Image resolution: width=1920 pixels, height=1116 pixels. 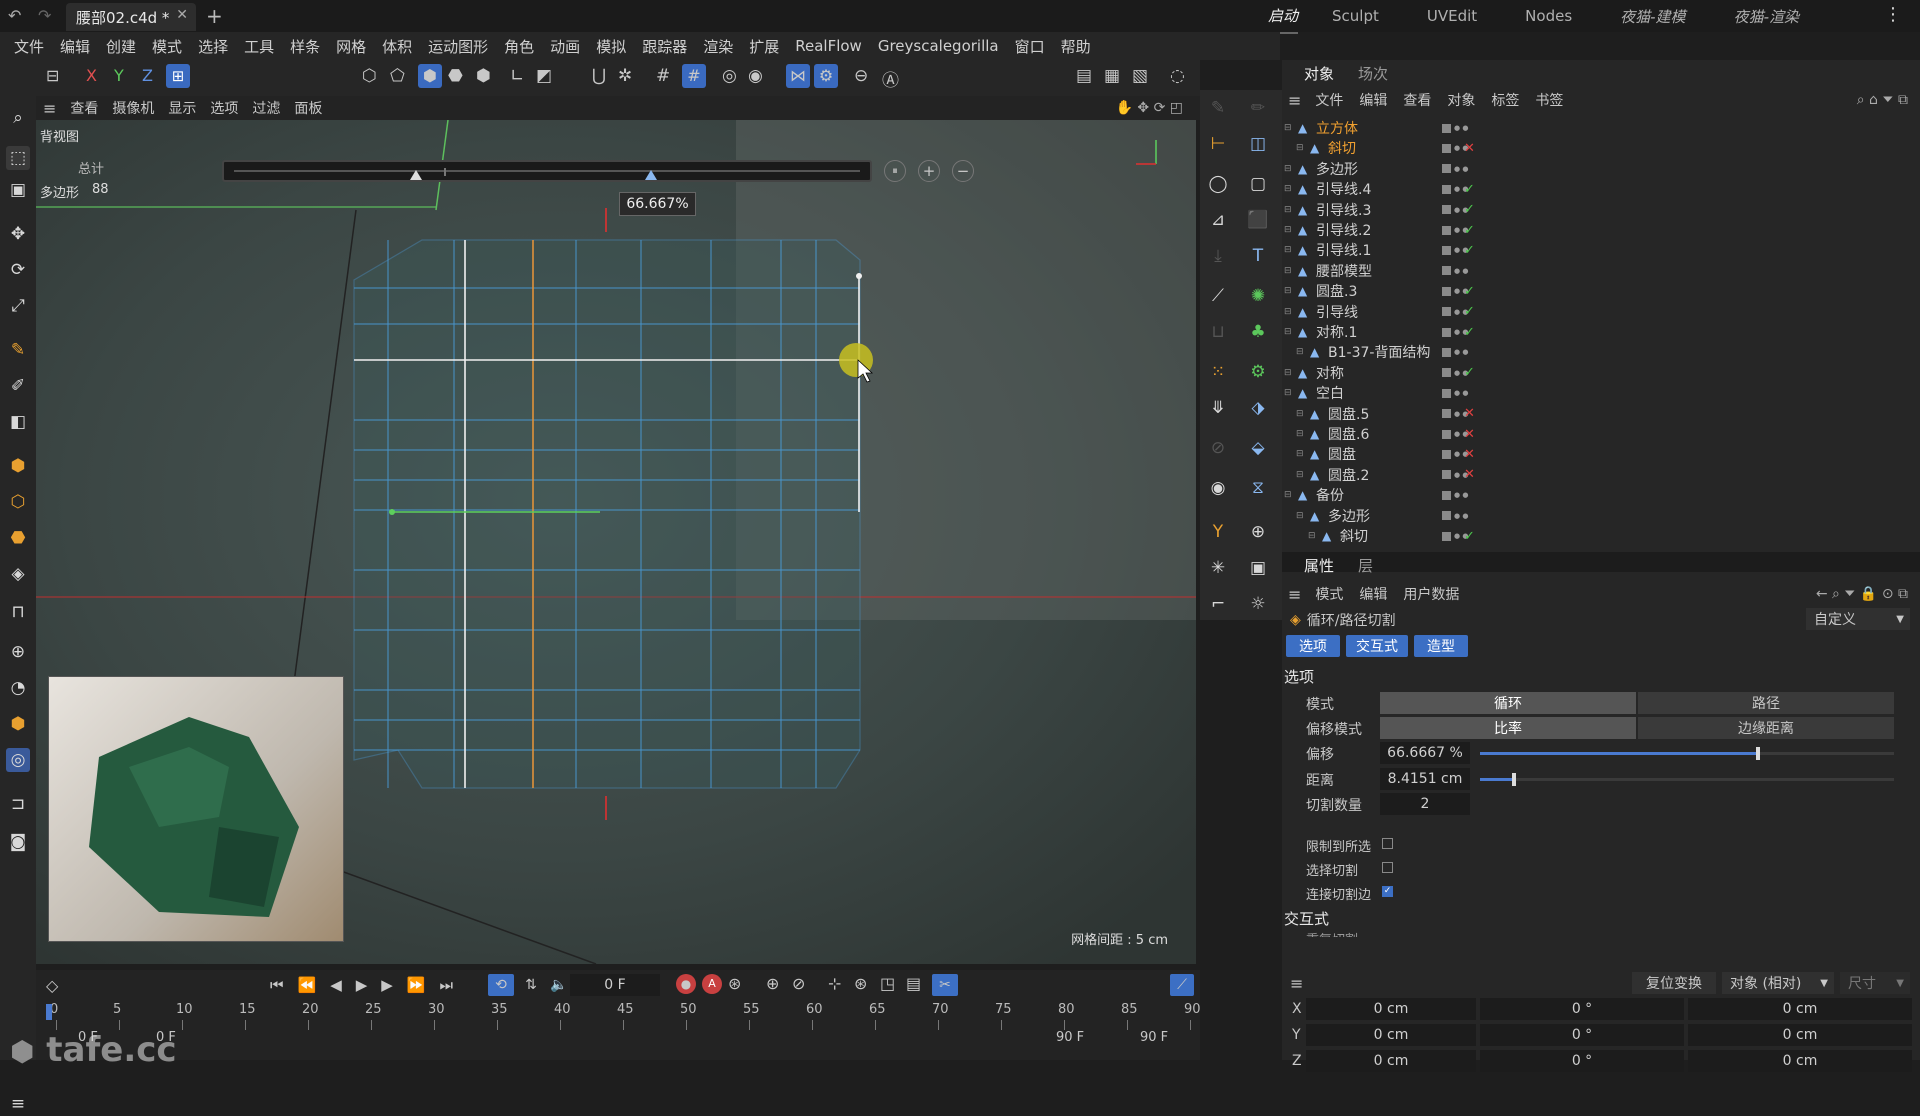 What do you see at coordinates (18, 270) in the screenshot?
I see `rotate-icon: ⟳` at bounding box center [18, 270].